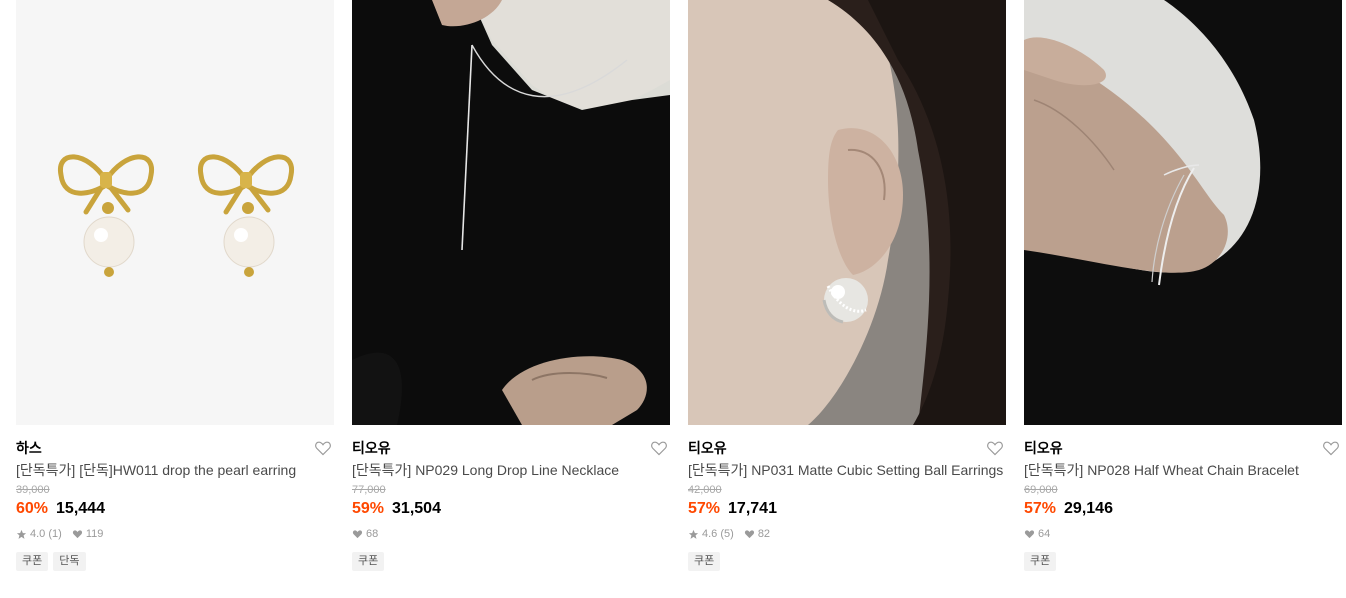 Image resolution: width=1346 pixels, height=598 pixels. What do you see at coordinates (55, 534) in the screenshot?
I see `review-count: (1)` at bounding box center [55, 534].